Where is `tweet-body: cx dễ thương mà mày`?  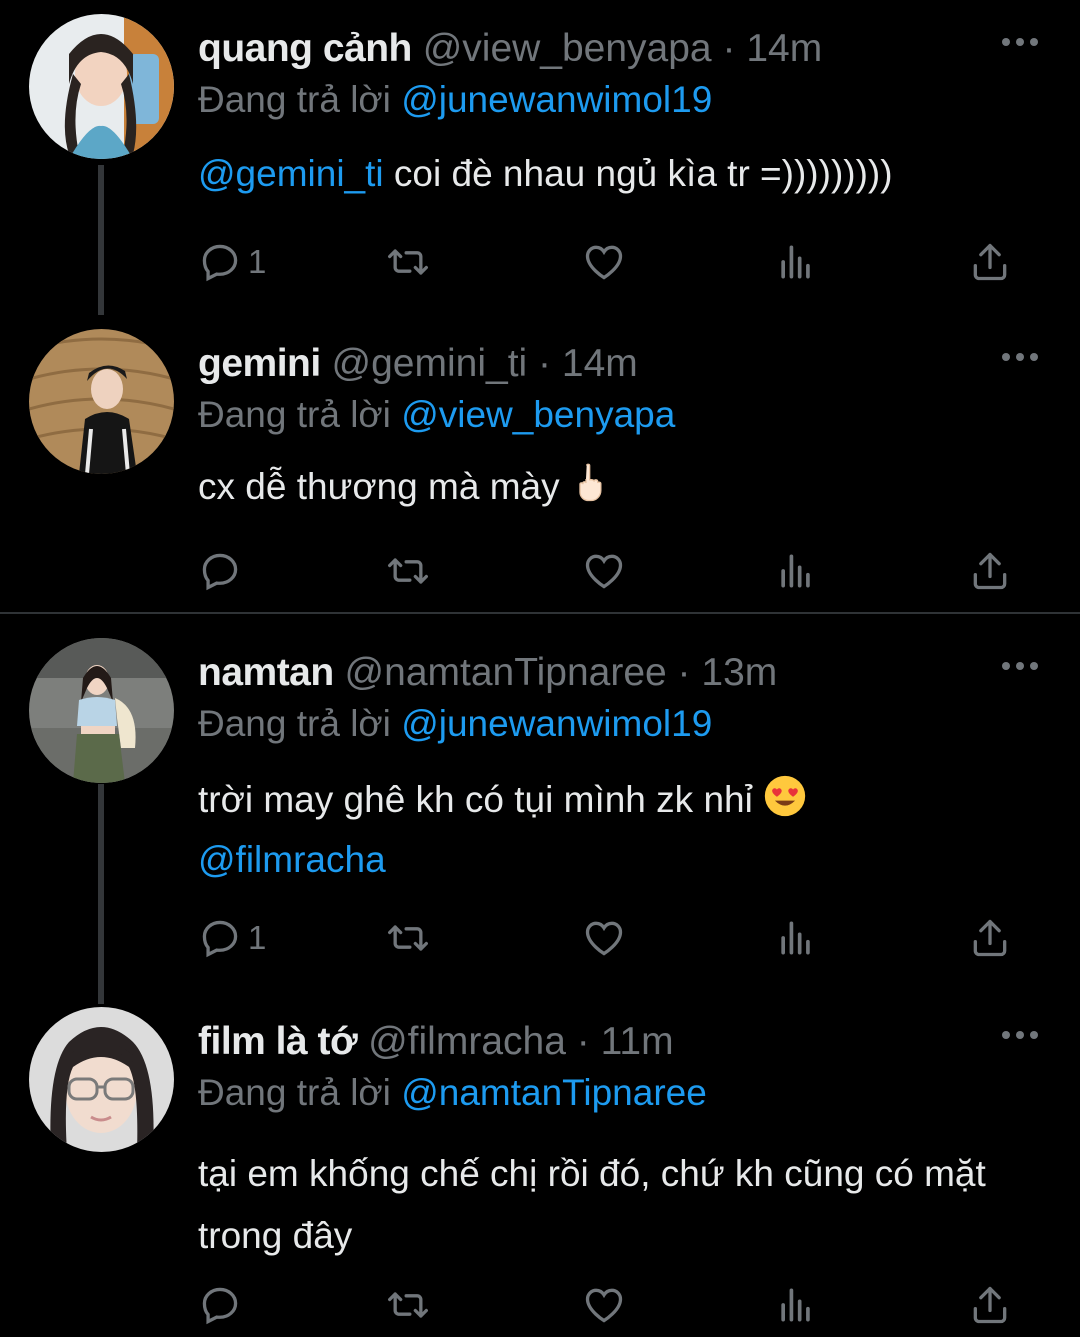 tweet-body: cx dễ thương mà mày is located at coordinates (384, 486).